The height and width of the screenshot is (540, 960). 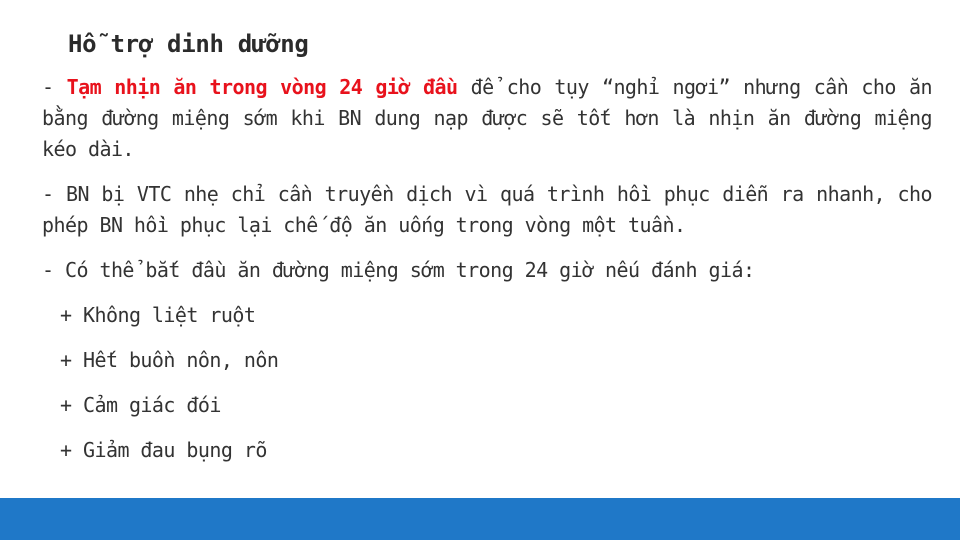 I want to click on paragraph-fasting-prefix: -, so click(x=54, y=87).